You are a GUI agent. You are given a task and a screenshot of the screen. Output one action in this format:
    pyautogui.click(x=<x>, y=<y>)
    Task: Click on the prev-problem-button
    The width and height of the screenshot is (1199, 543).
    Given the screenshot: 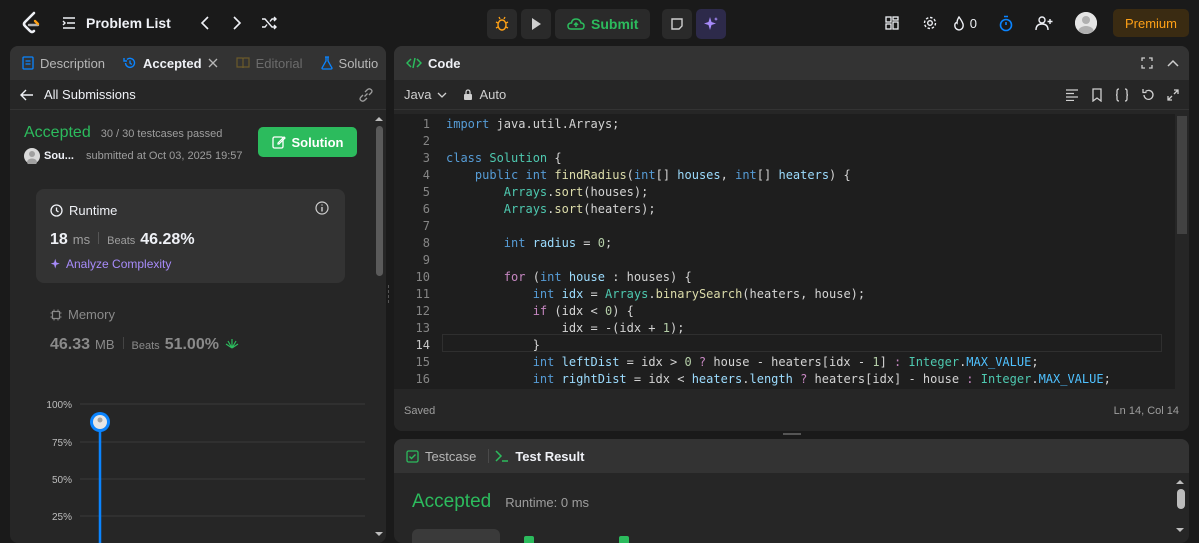 What is the action you would take?
    pyautogui.click(x=205, y=23)
    